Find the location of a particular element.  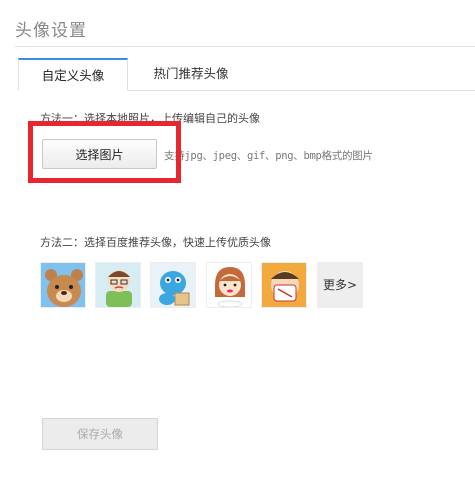

method-one-label: 方法一：选择本地照片，上传编辑自己的头像 is located at coordinates (150, 118).